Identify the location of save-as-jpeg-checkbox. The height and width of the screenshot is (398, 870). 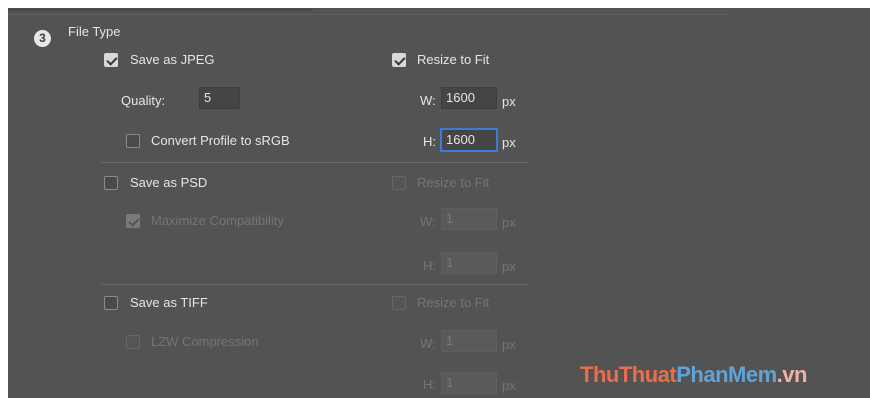
(111, 60).